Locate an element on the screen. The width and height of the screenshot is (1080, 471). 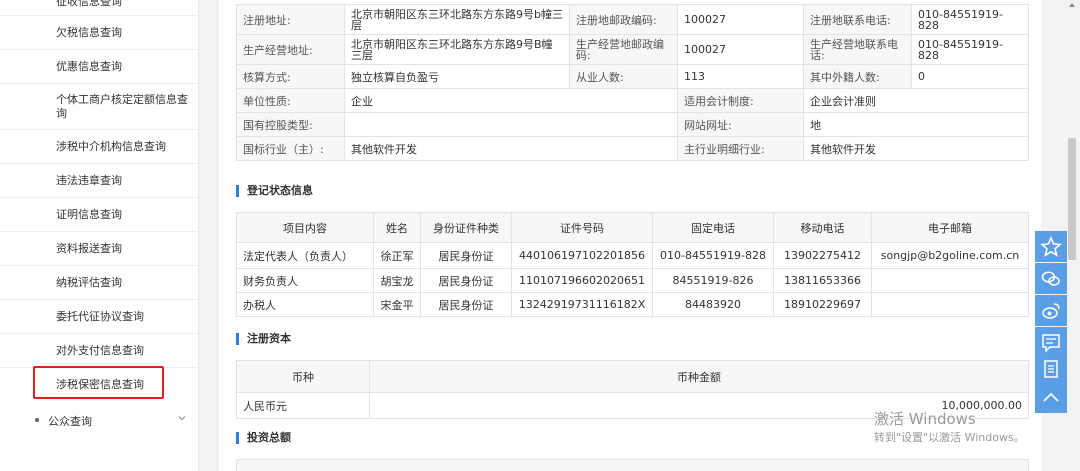
field-value is located at coordinates (511, 124).